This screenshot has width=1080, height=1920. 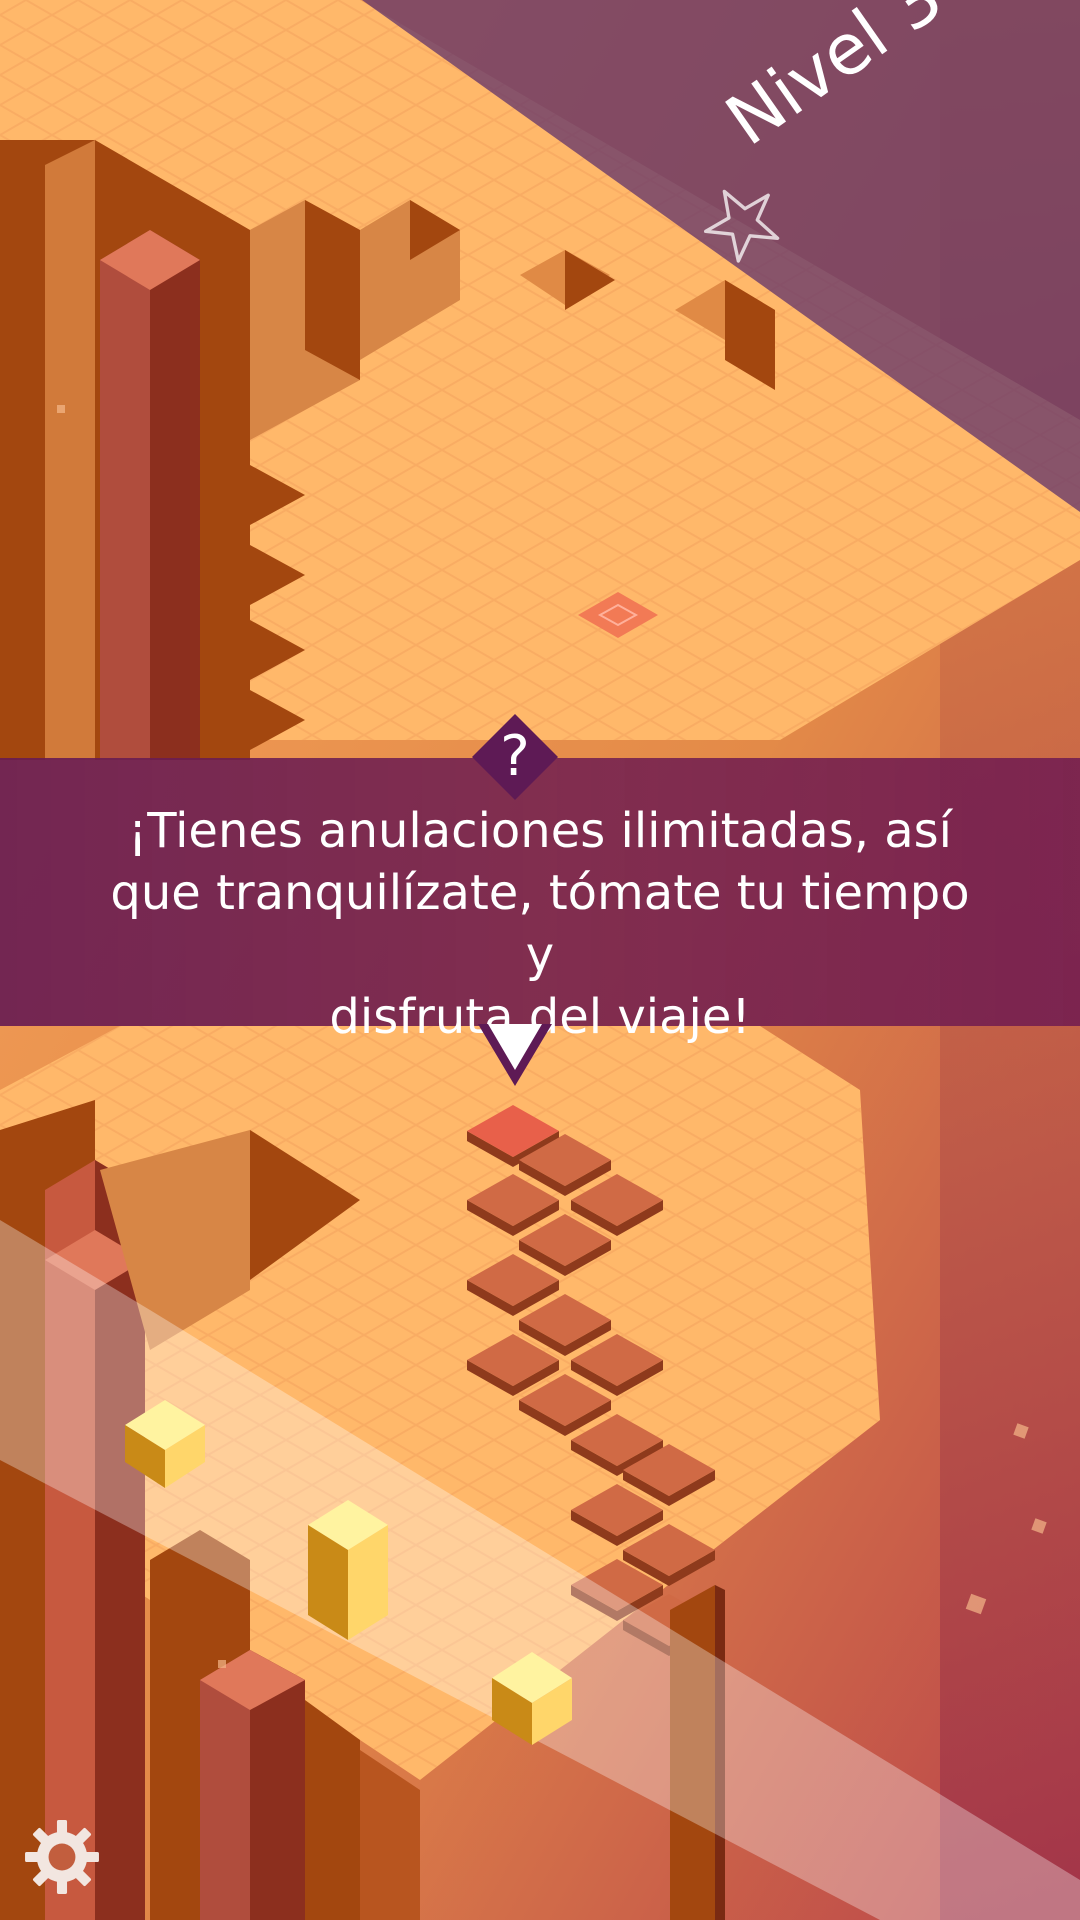 I want to click on down-triangle-pointer-icon, so click(x=515, y=1055).